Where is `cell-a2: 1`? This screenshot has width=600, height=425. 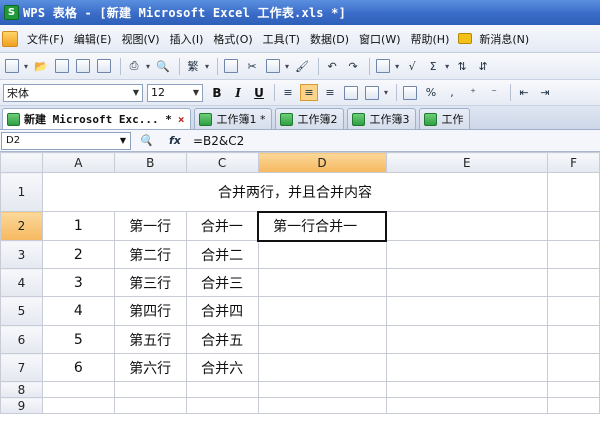 cell-a2: 1 is located at coordinates (78, 226).